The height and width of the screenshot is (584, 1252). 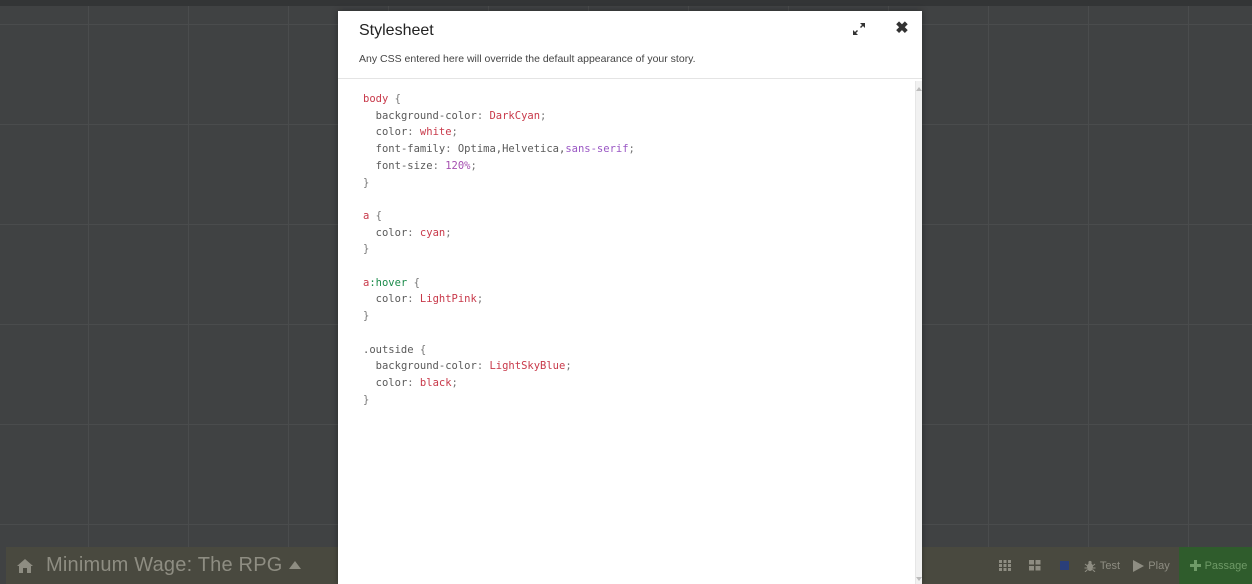 What do you see at coordinates (918, 332) in the screenshot?
I see `editor-scrollbar` at bounding box center [918, 332].